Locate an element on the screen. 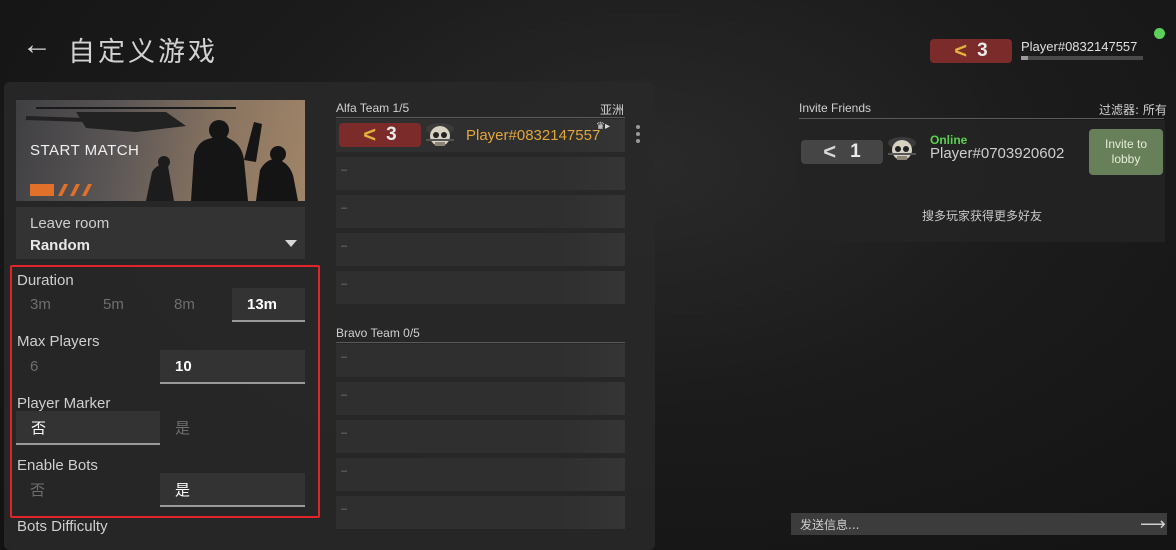 The width and height of the screenshot is (1176, 550). find-more-friends-hint: 搜多玩家获得更多好友 is located at coordinates (981, 216).